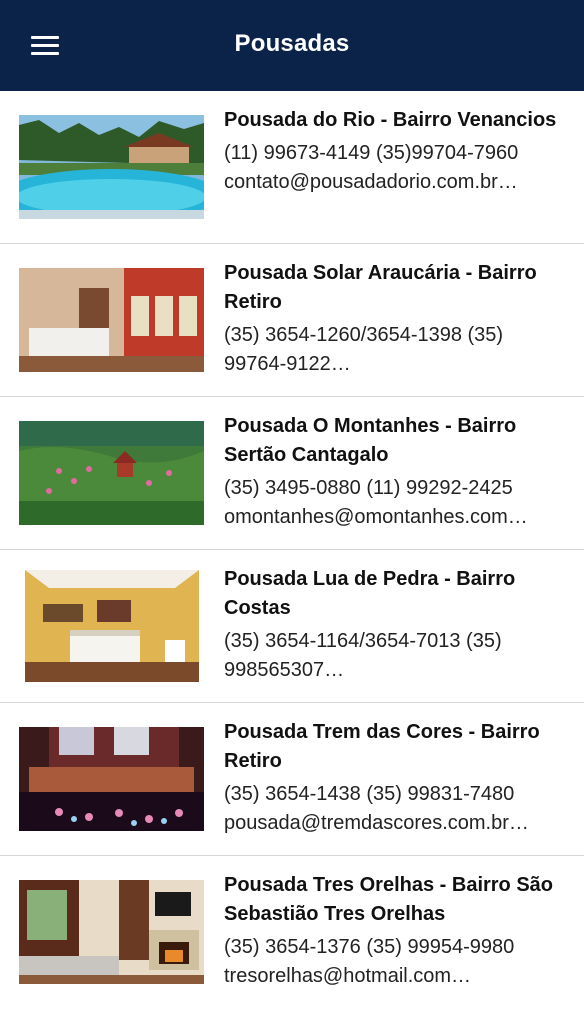 This screenshot has width=584, height=1009. Describe the element at coordinates (364, 335) in the screenshot. I see `pousada-phones: (35) 3654-1260/3654-1398 (35)` at that location.